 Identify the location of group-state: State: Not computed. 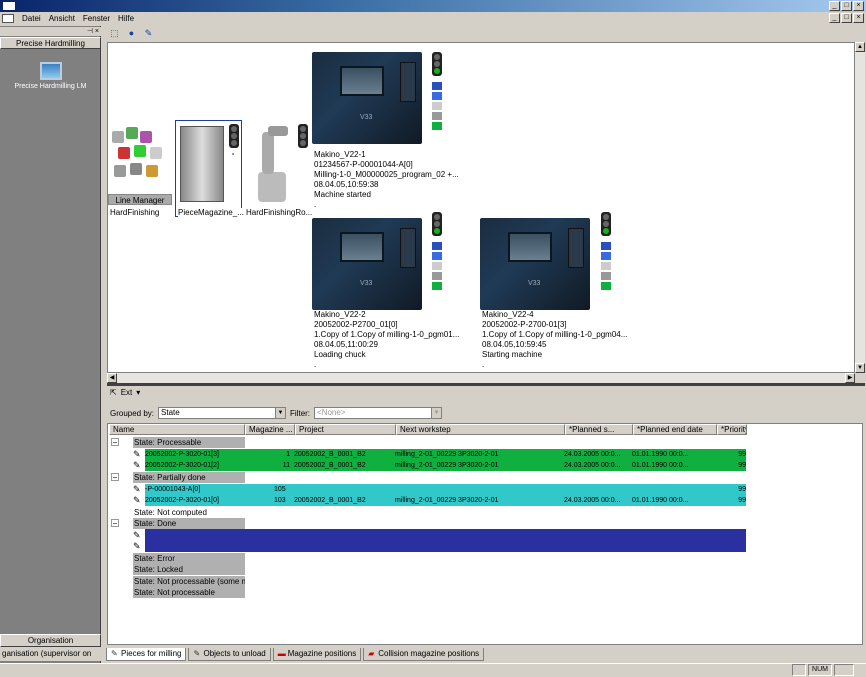
(189, 512).